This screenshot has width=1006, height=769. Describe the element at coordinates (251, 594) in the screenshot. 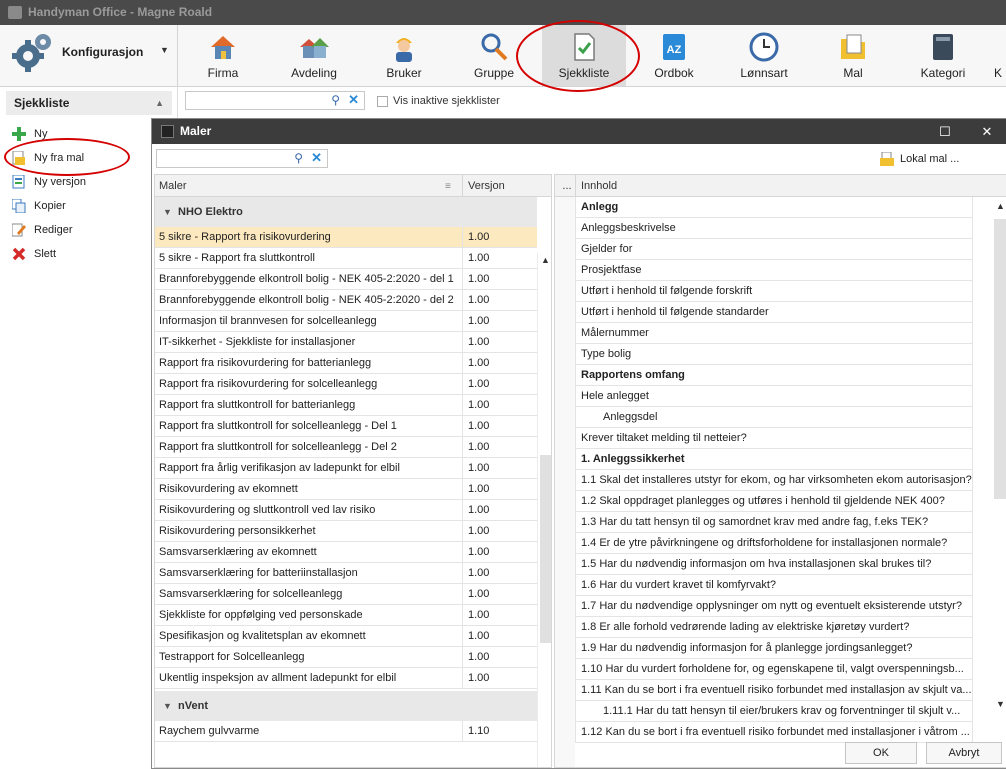

I see `template-name: Samsvarserklæring for solcelleanlegg` at that location.